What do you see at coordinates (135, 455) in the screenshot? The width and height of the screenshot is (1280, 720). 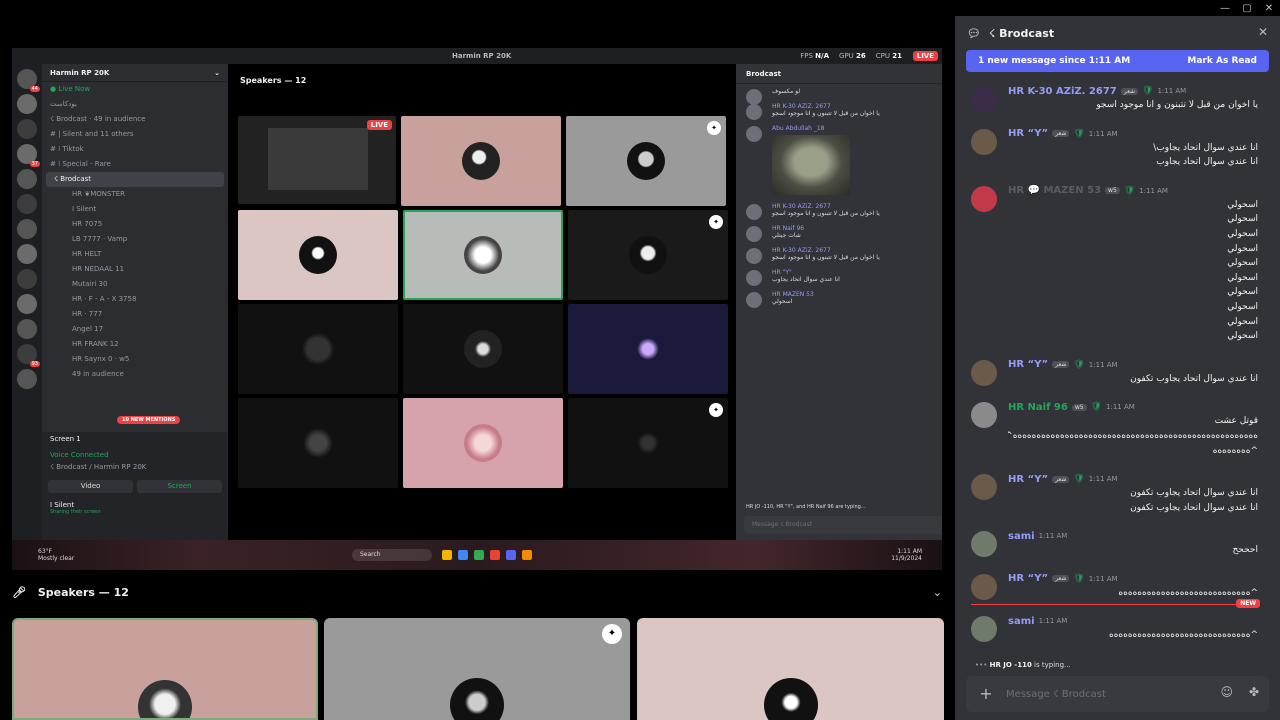 I see `voice-connected-status: Voice Connected` at bounding box center [135, 455].